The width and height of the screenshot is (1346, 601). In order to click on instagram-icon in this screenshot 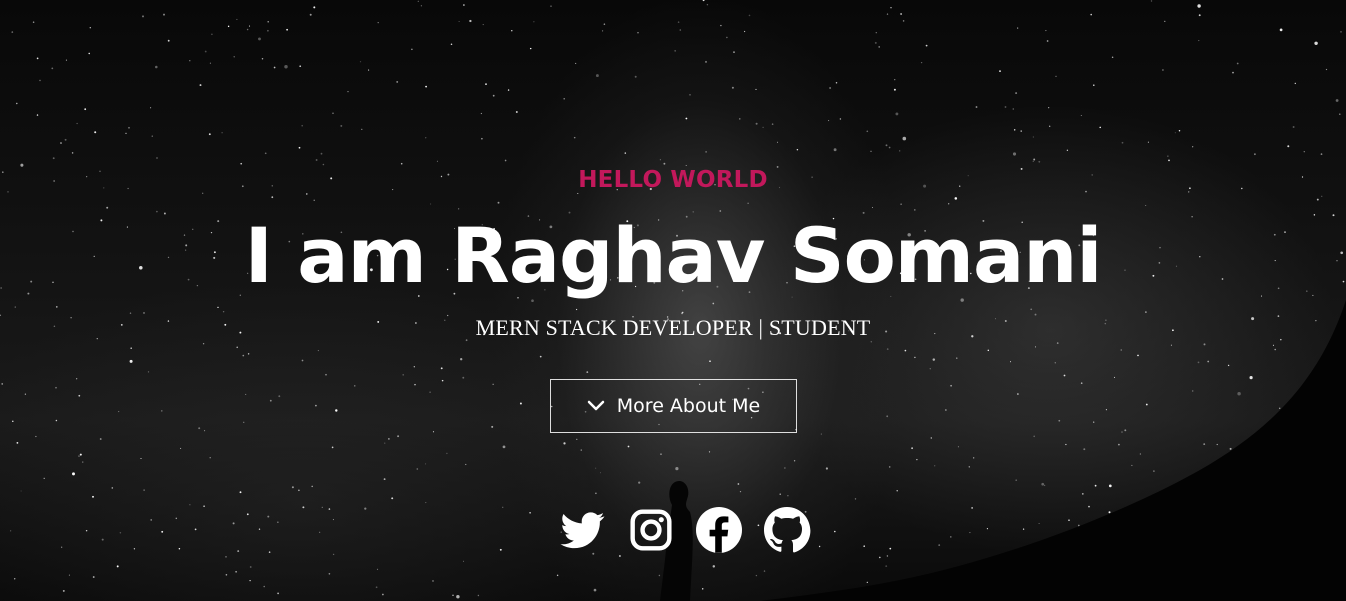, I will do `click(651, 530)`.